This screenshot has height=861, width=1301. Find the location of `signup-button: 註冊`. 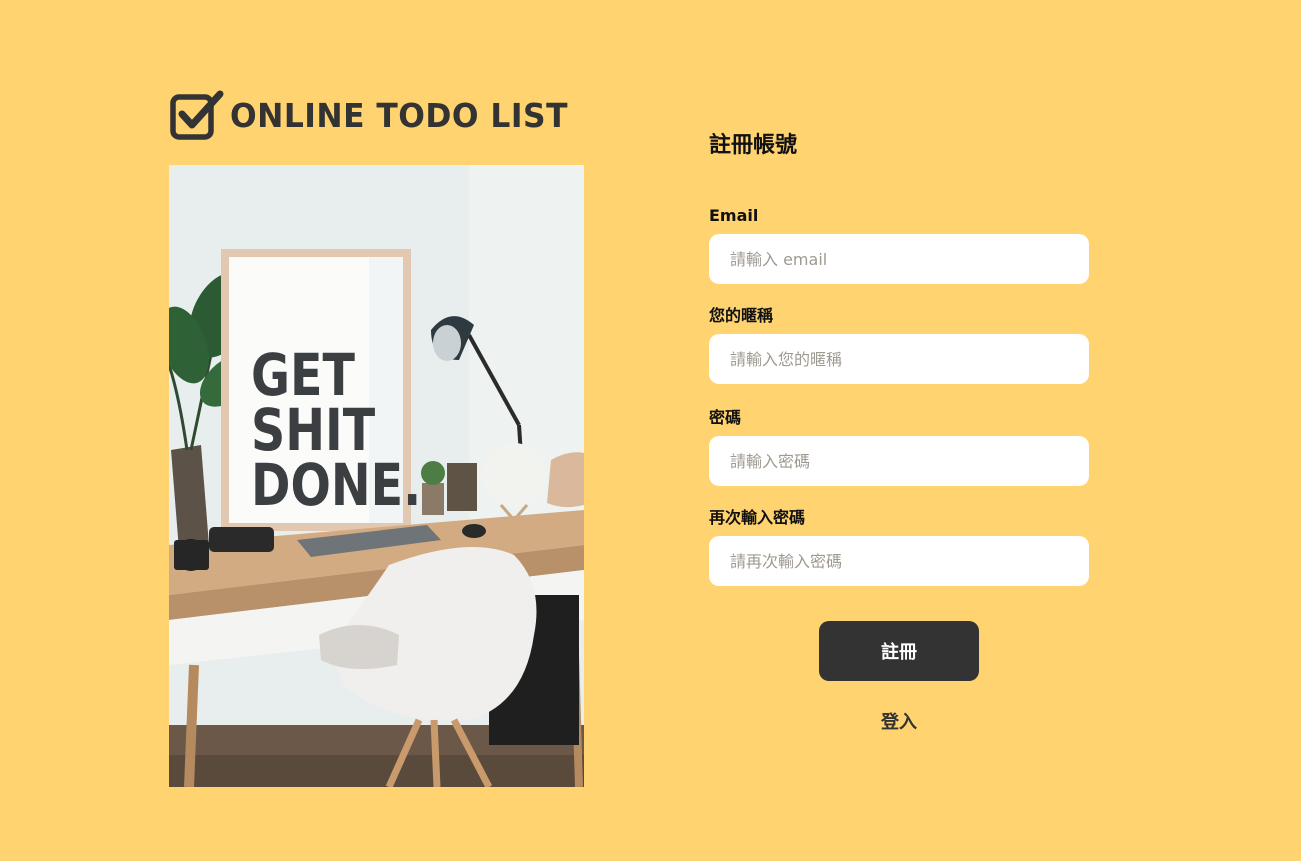

signup-button: 註冊 is located at coordinates (899, 651).